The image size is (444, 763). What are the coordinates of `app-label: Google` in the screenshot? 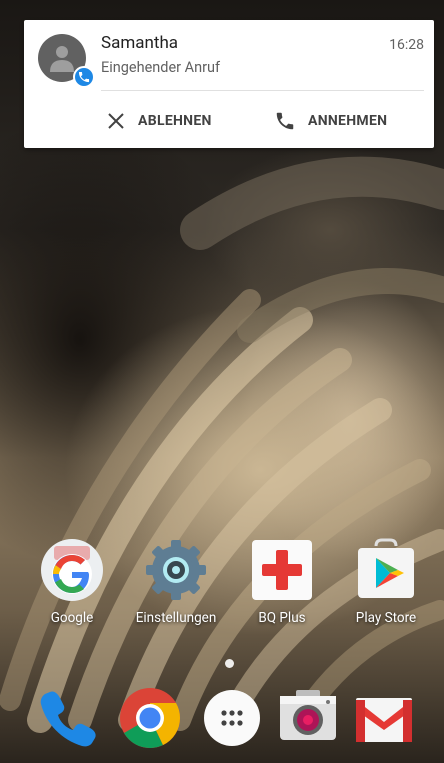 It's located at (72, 618).